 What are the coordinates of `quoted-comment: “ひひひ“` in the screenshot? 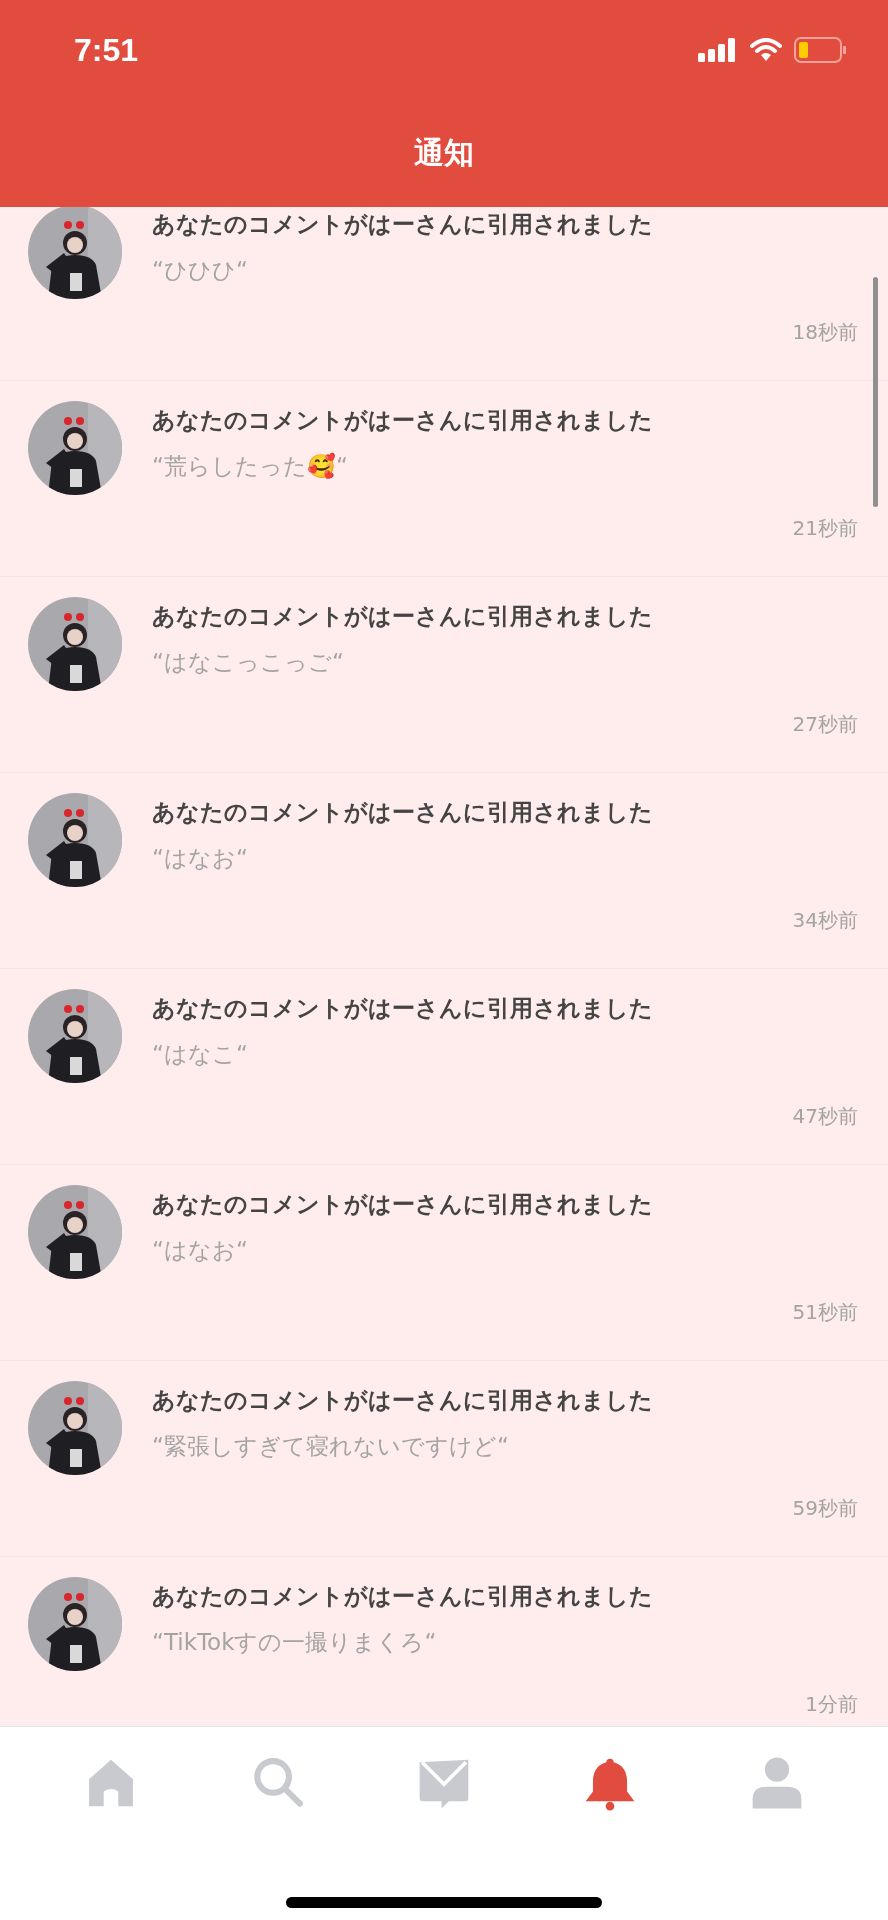 It's located at (200, 270).